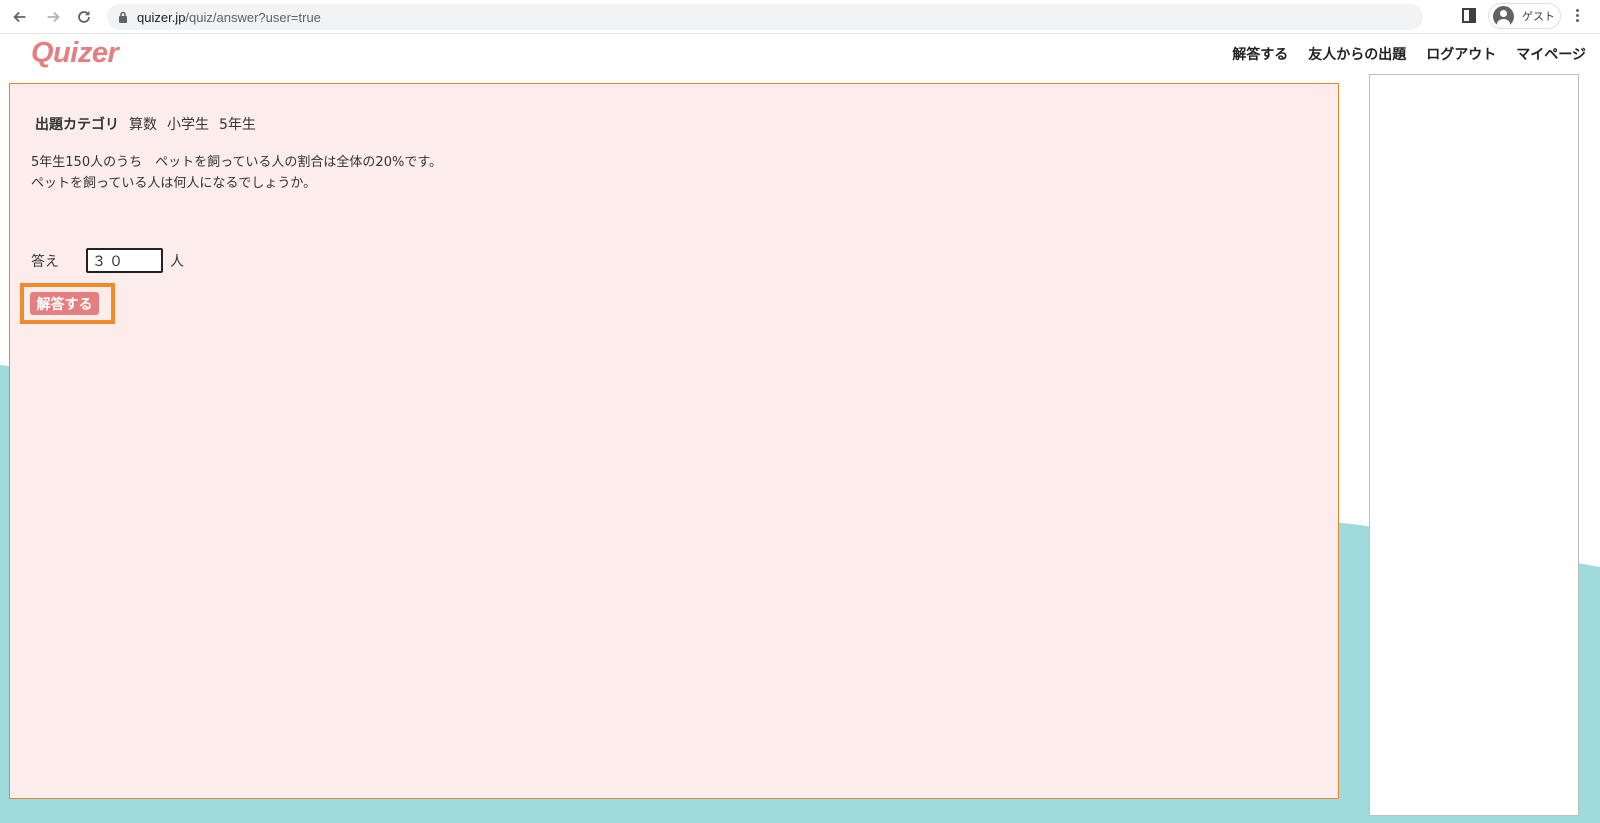 Image resolution: width=1600 pixels, height=823 pixels. I want to click on profile-avatar-icon, so click(1503, 16).